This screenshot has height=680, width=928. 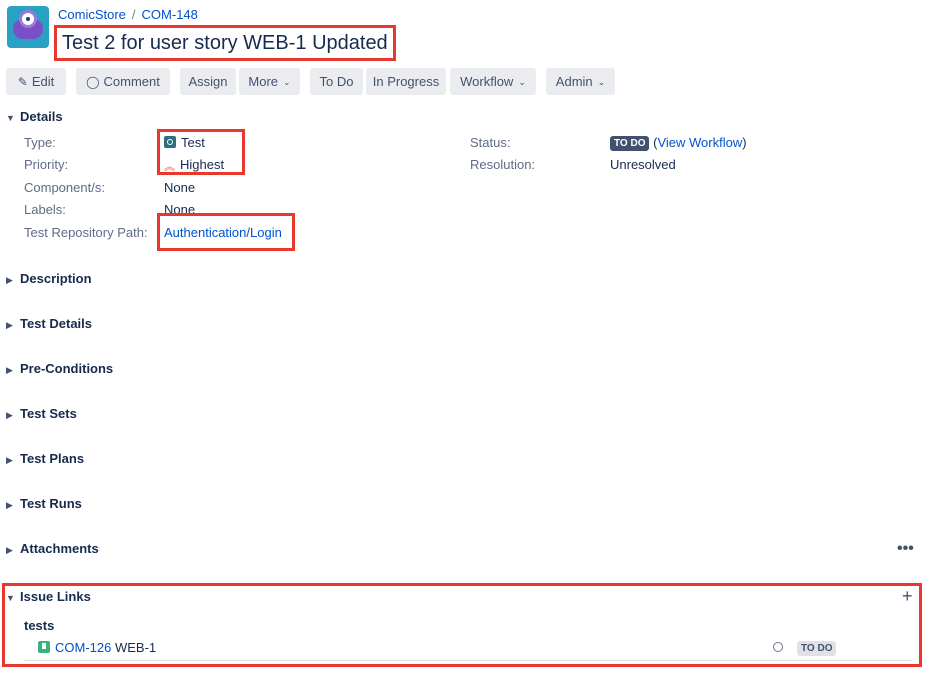 I want to click on add-link-icon: +, so click(x=907, y=596).